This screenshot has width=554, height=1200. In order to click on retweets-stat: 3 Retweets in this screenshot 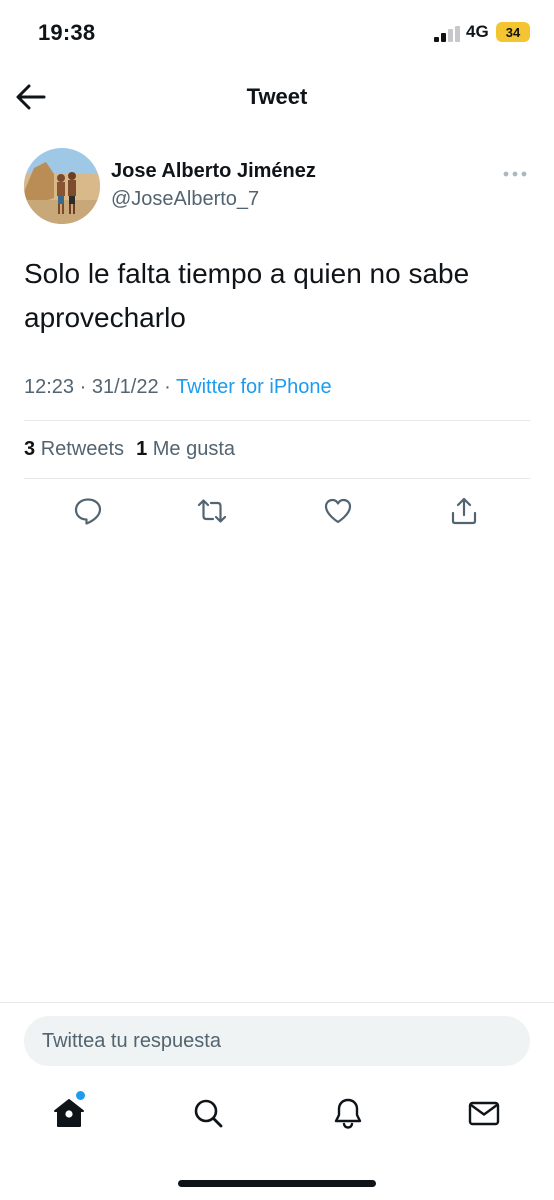, I will do `click(74, 449)`.